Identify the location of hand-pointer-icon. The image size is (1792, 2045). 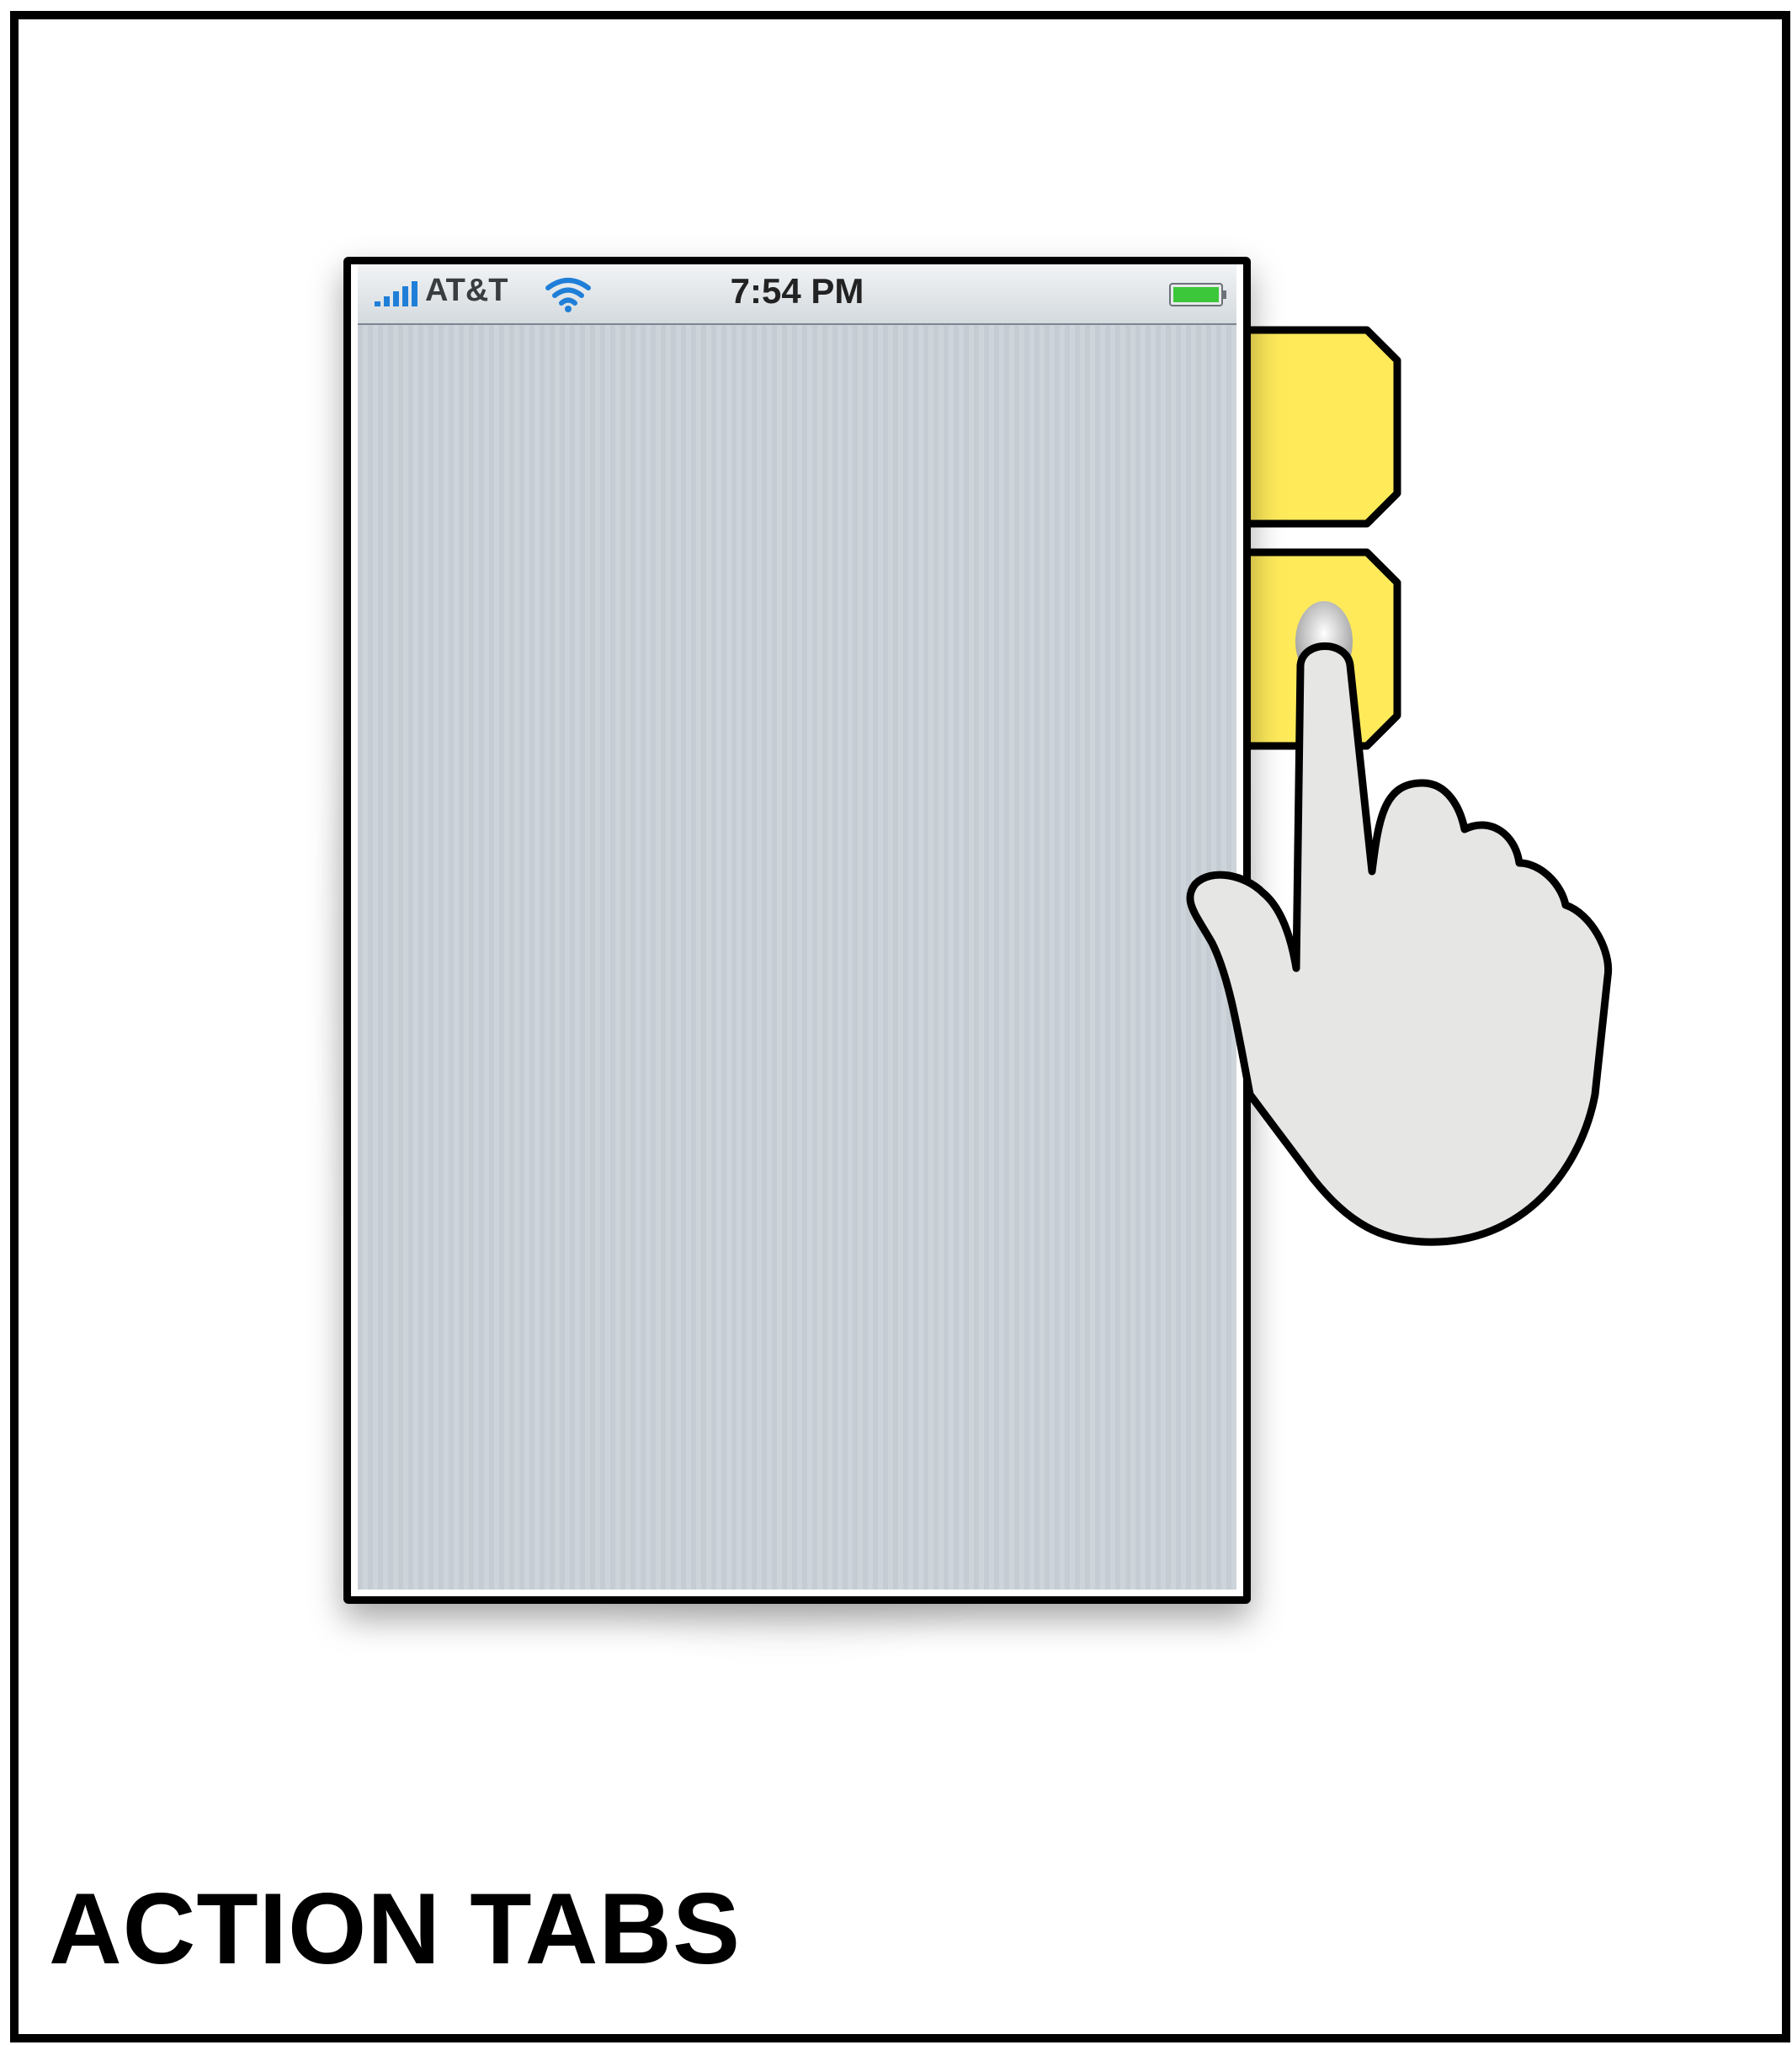
(1399, 923).